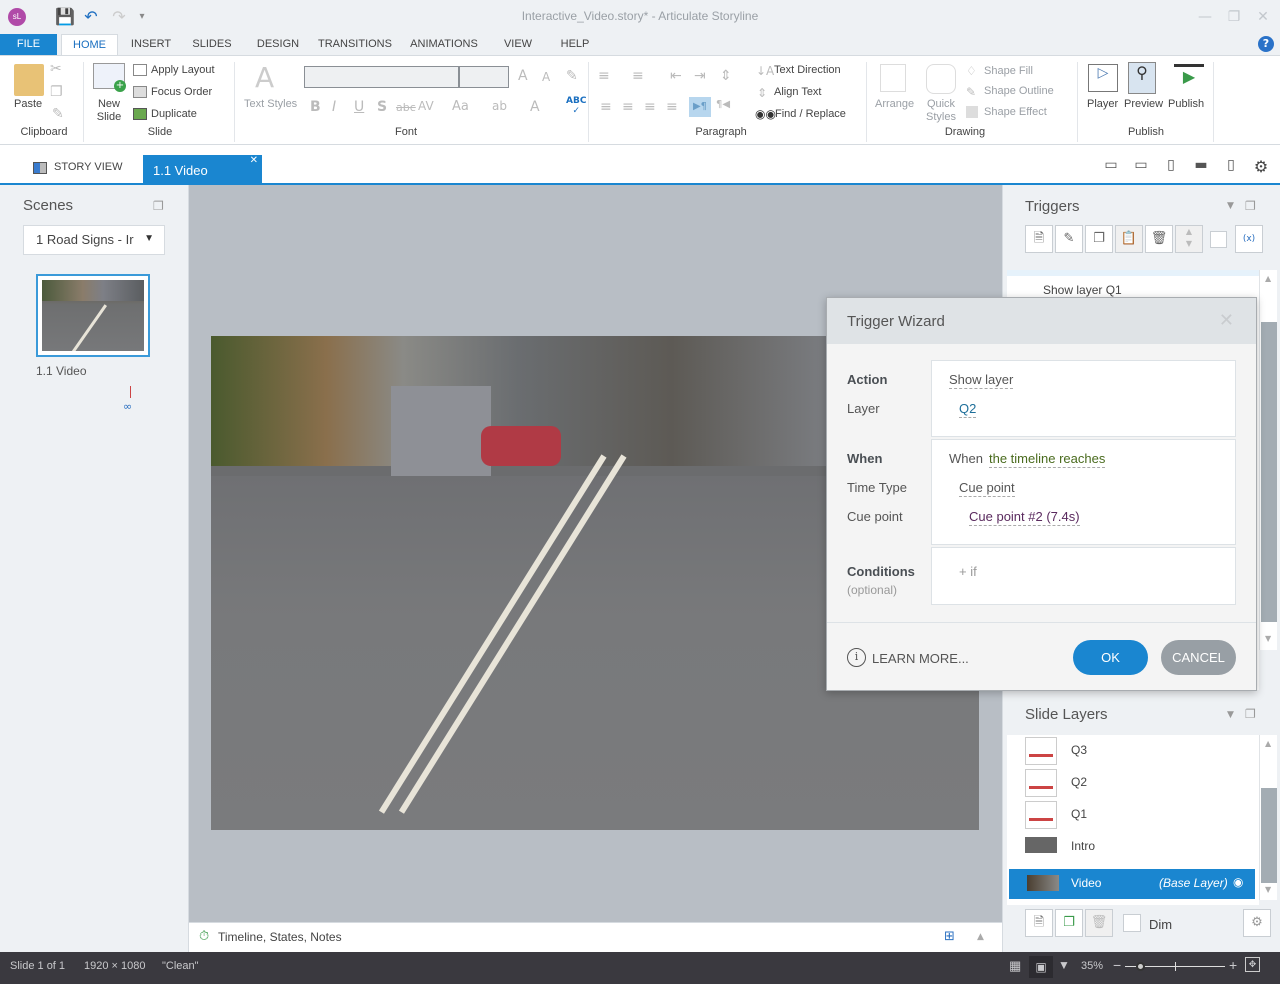  Describe the element at coordinates (1249, 239) in the screenshot. I see `variables-button: (x)` at that location.